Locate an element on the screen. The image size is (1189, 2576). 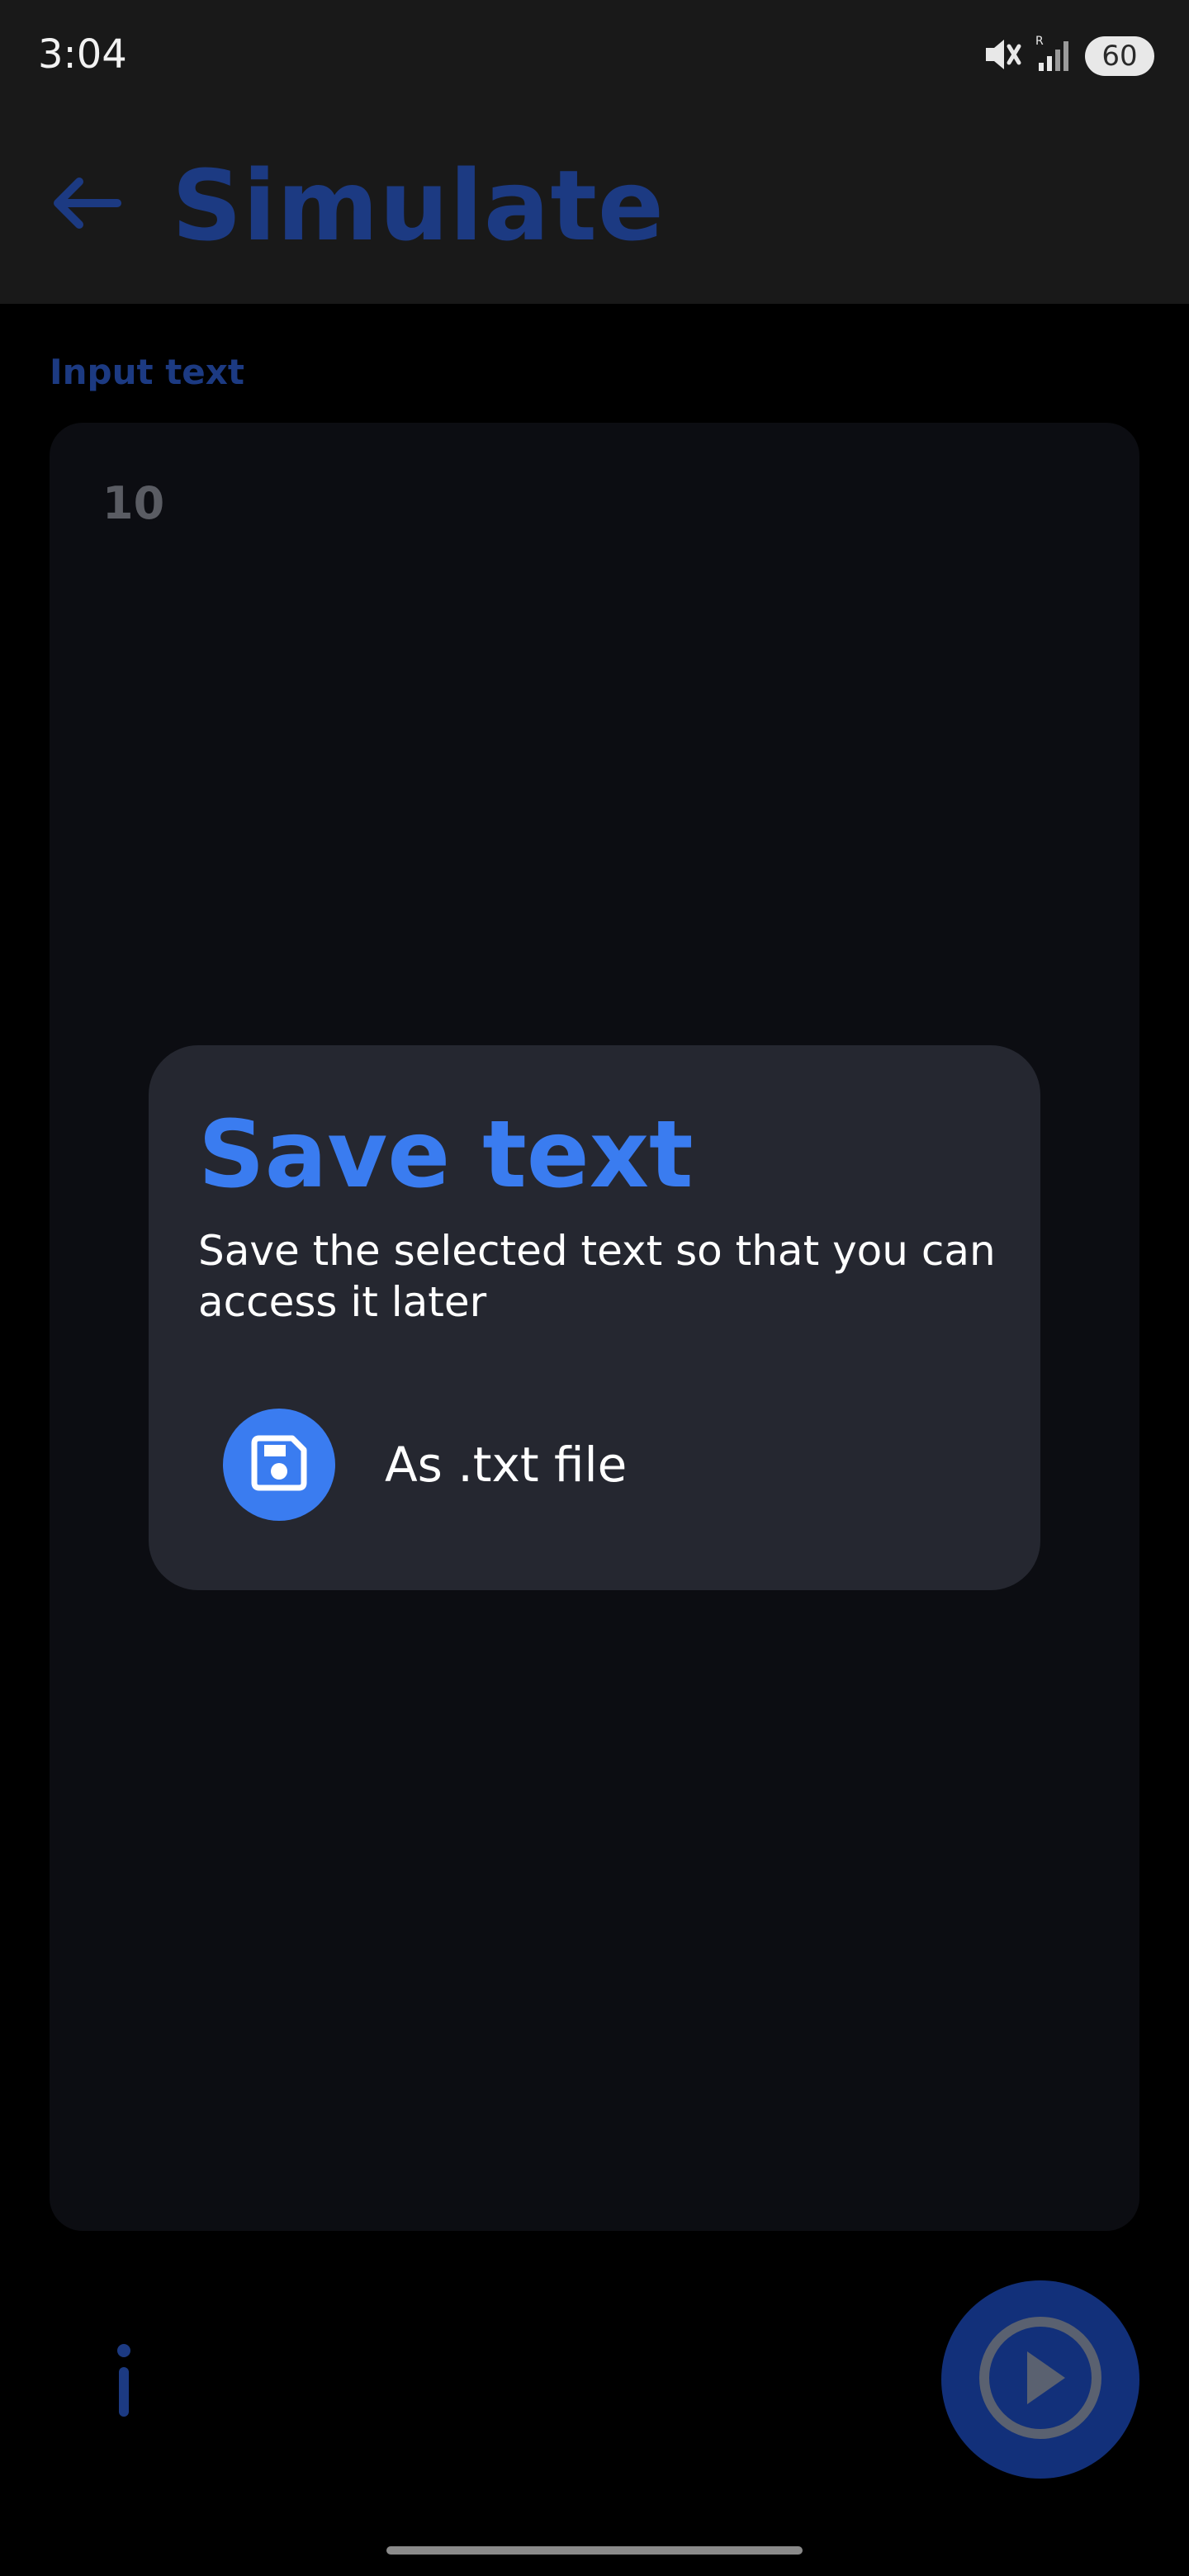
save-as-txt-option: As .txt file is located at coordinates (594, 1464).